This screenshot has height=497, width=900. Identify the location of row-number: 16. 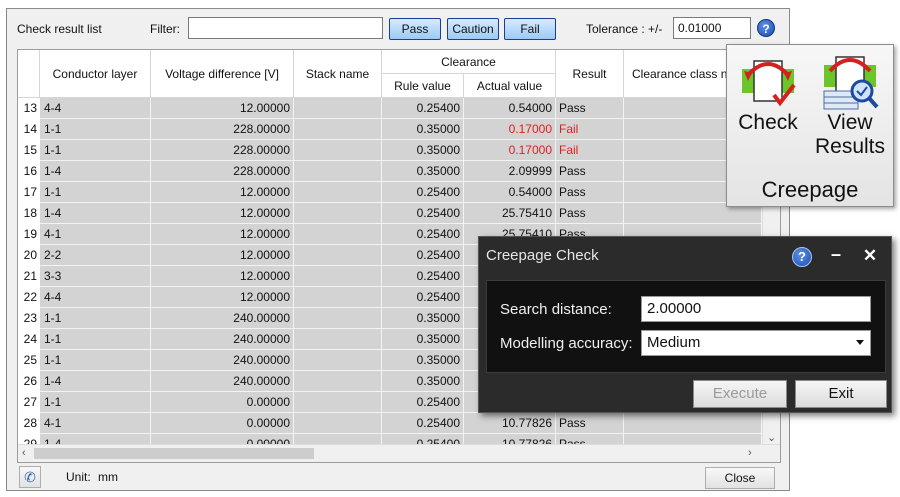
(29, 171).